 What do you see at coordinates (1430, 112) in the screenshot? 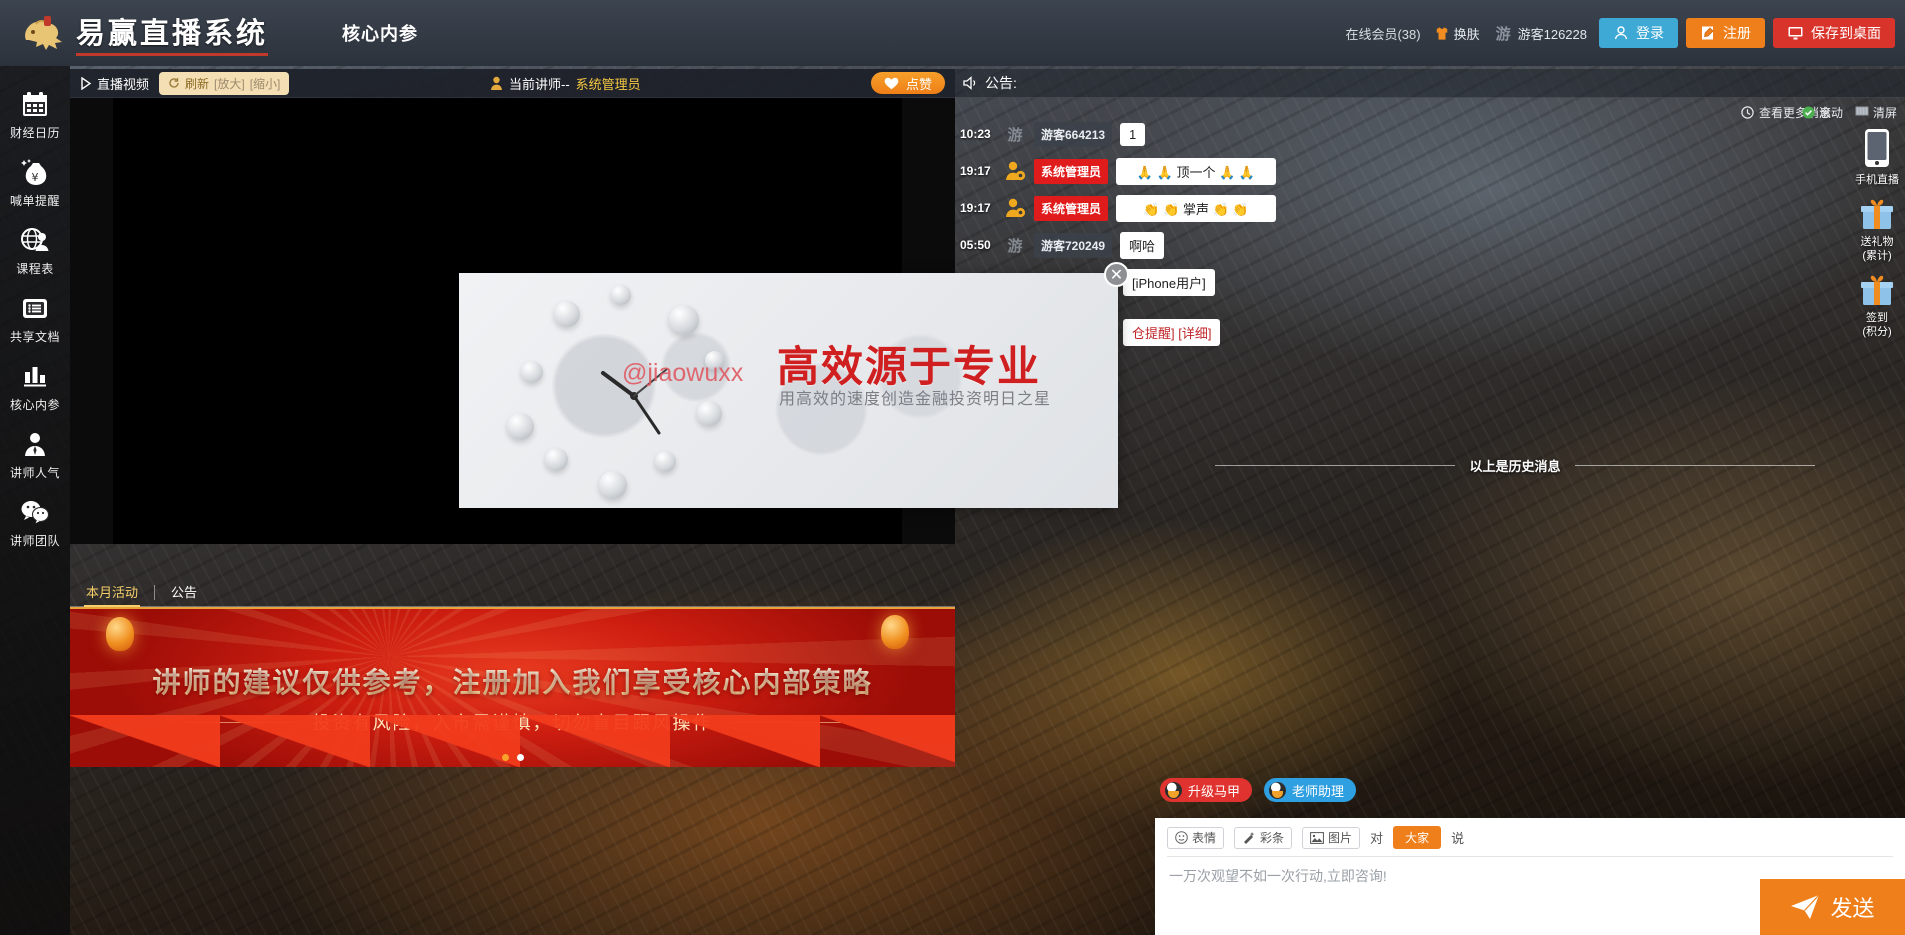
I see `chat-toolbar: 查看更多消息 滚动 清屏` at bounding box center [1430, 112].